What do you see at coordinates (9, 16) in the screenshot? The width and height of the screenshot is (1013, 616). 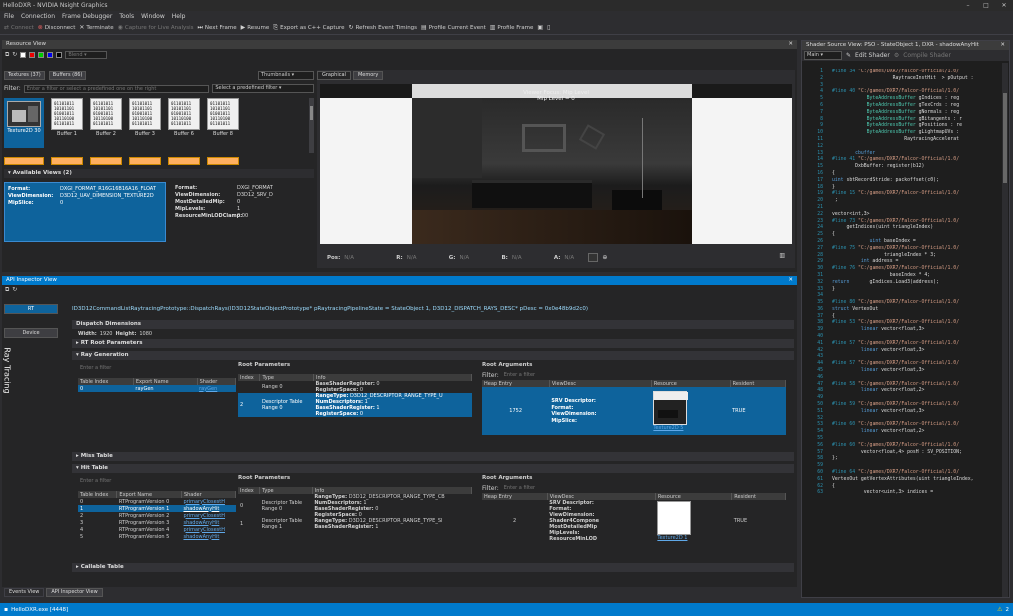 I see `menu-file: File` at bounding box center [9, 16].